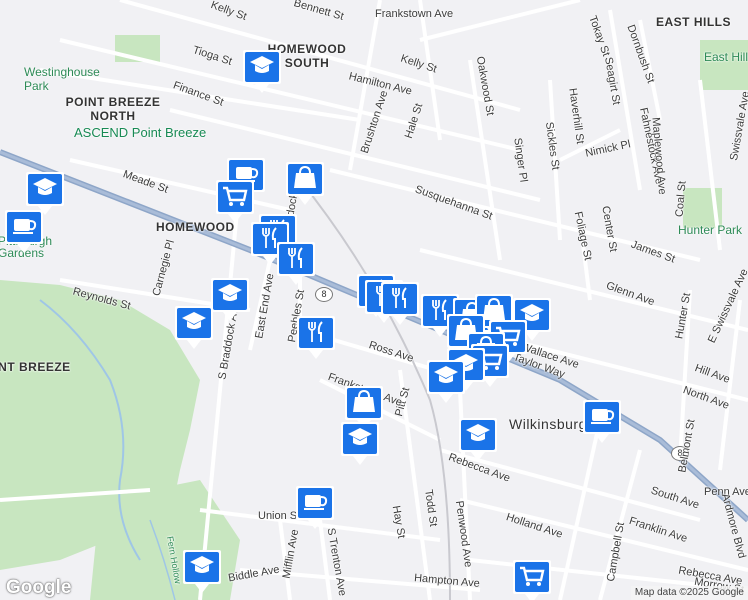 This screenshot has width=748, height=600. I want to click on park-label: Westinghouse Park, so click(62, 79).